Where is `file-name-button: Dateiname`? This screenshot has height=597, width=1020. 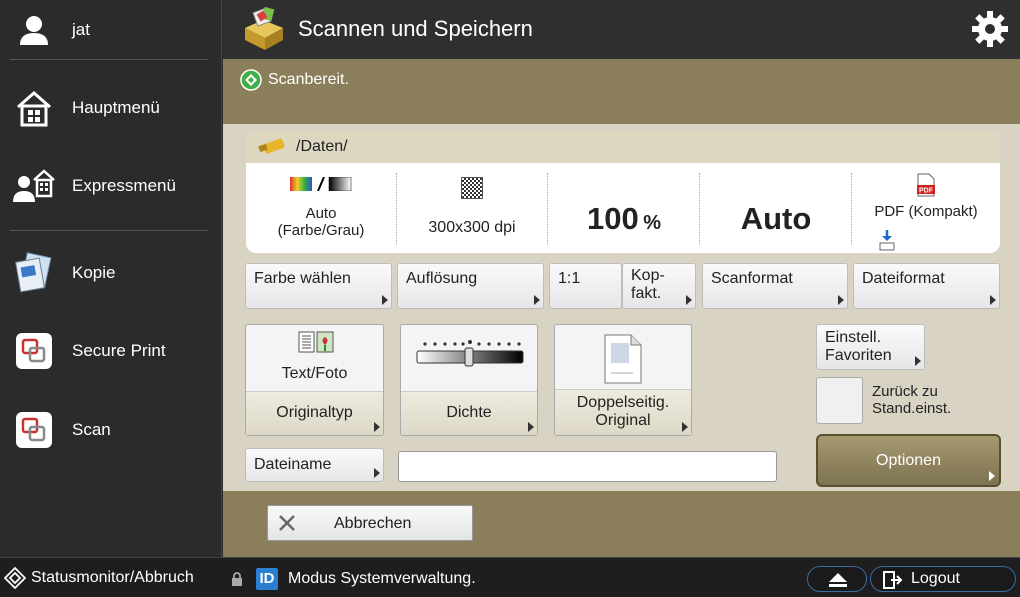
file-name-button: Dateiname is located at coordinates (314, 465).